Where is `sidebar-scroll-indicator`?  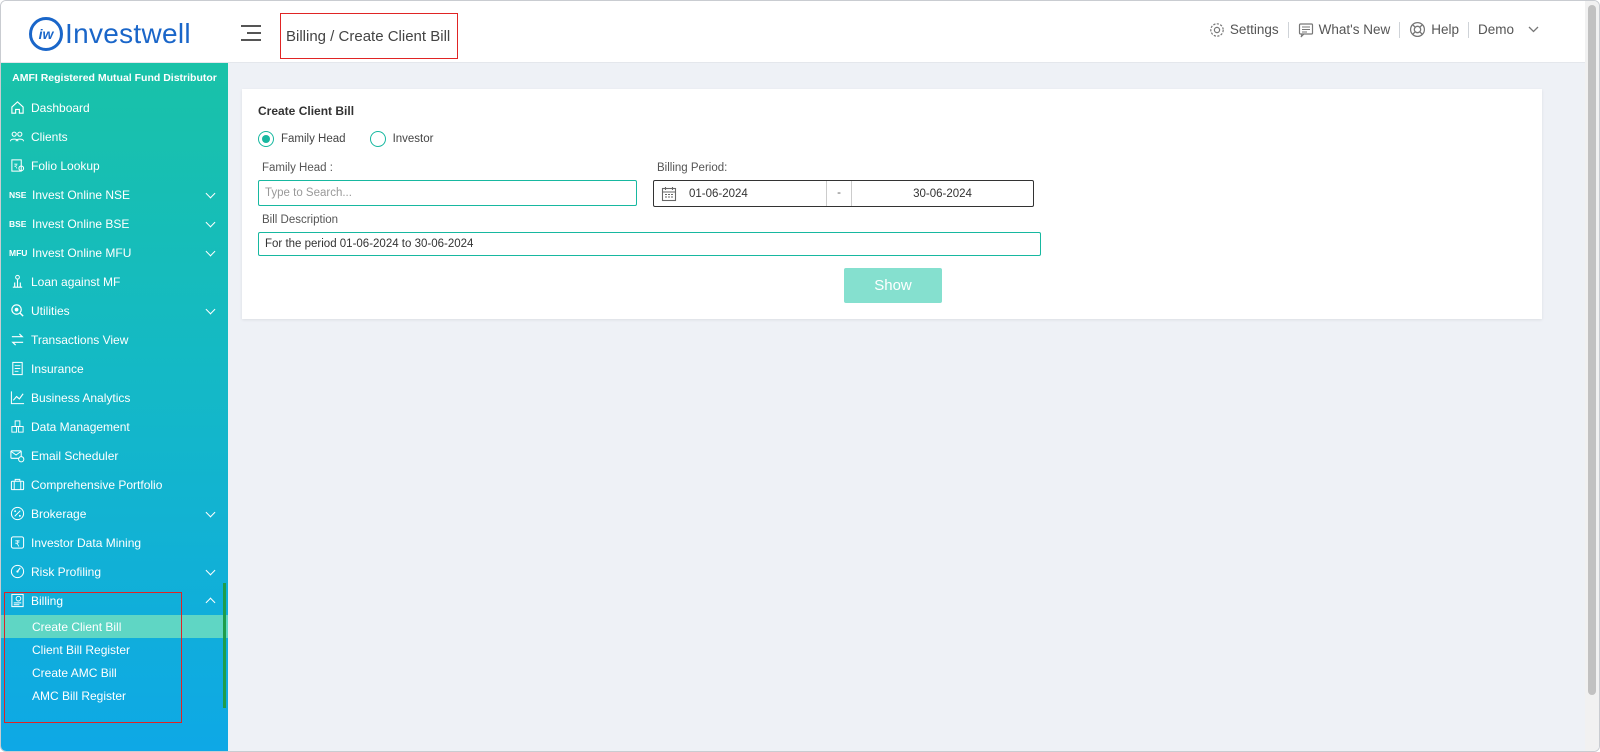
sidebar-scroll-indicator is located at coordinates (224, 645).